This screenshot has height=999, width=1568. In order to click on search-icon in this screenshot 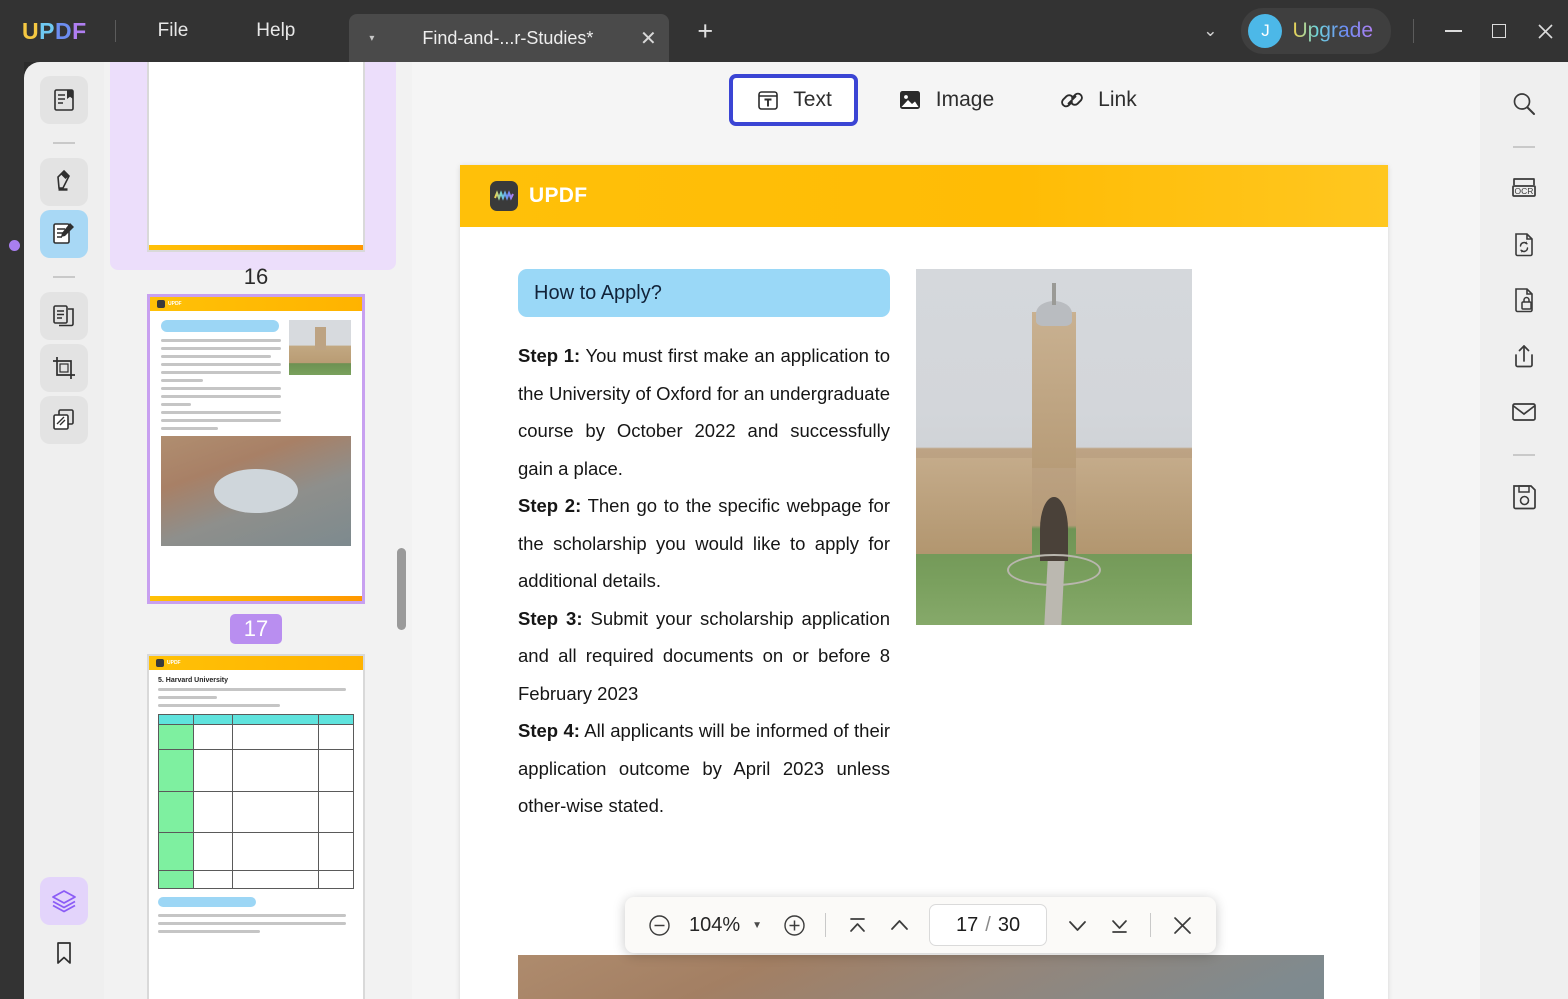, I will do `click(1524, 104)`.